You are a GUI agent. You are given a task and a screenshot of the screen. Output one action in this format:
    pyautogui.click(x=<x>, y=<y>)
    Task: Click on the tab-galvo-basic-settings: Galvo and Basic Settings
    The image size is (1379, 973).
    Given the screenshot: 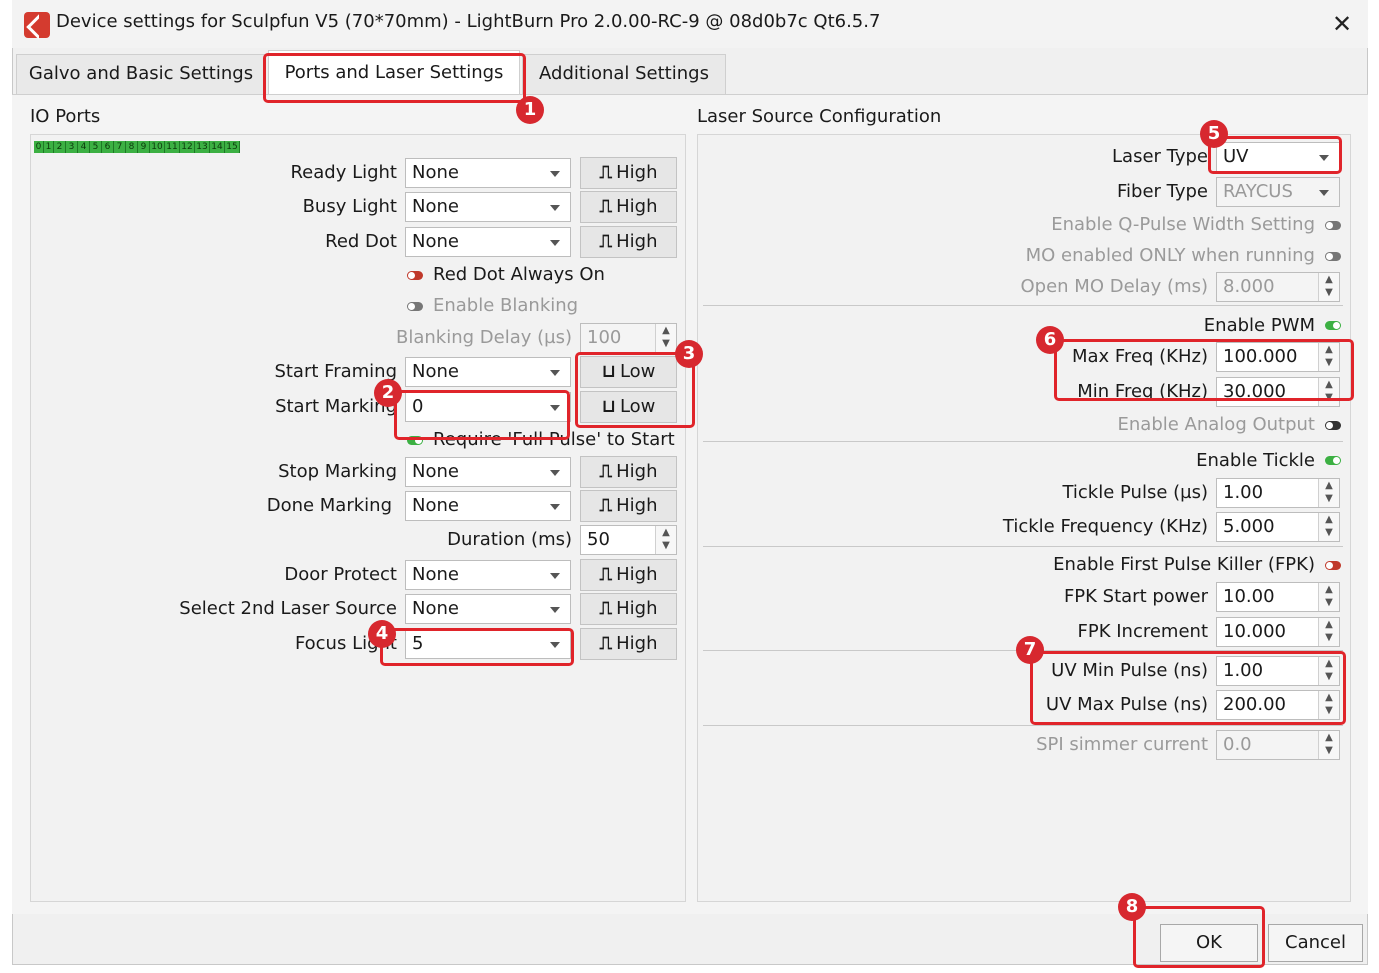 What is the action you would take?
    pyautogui.click(x=141, y=74)
    